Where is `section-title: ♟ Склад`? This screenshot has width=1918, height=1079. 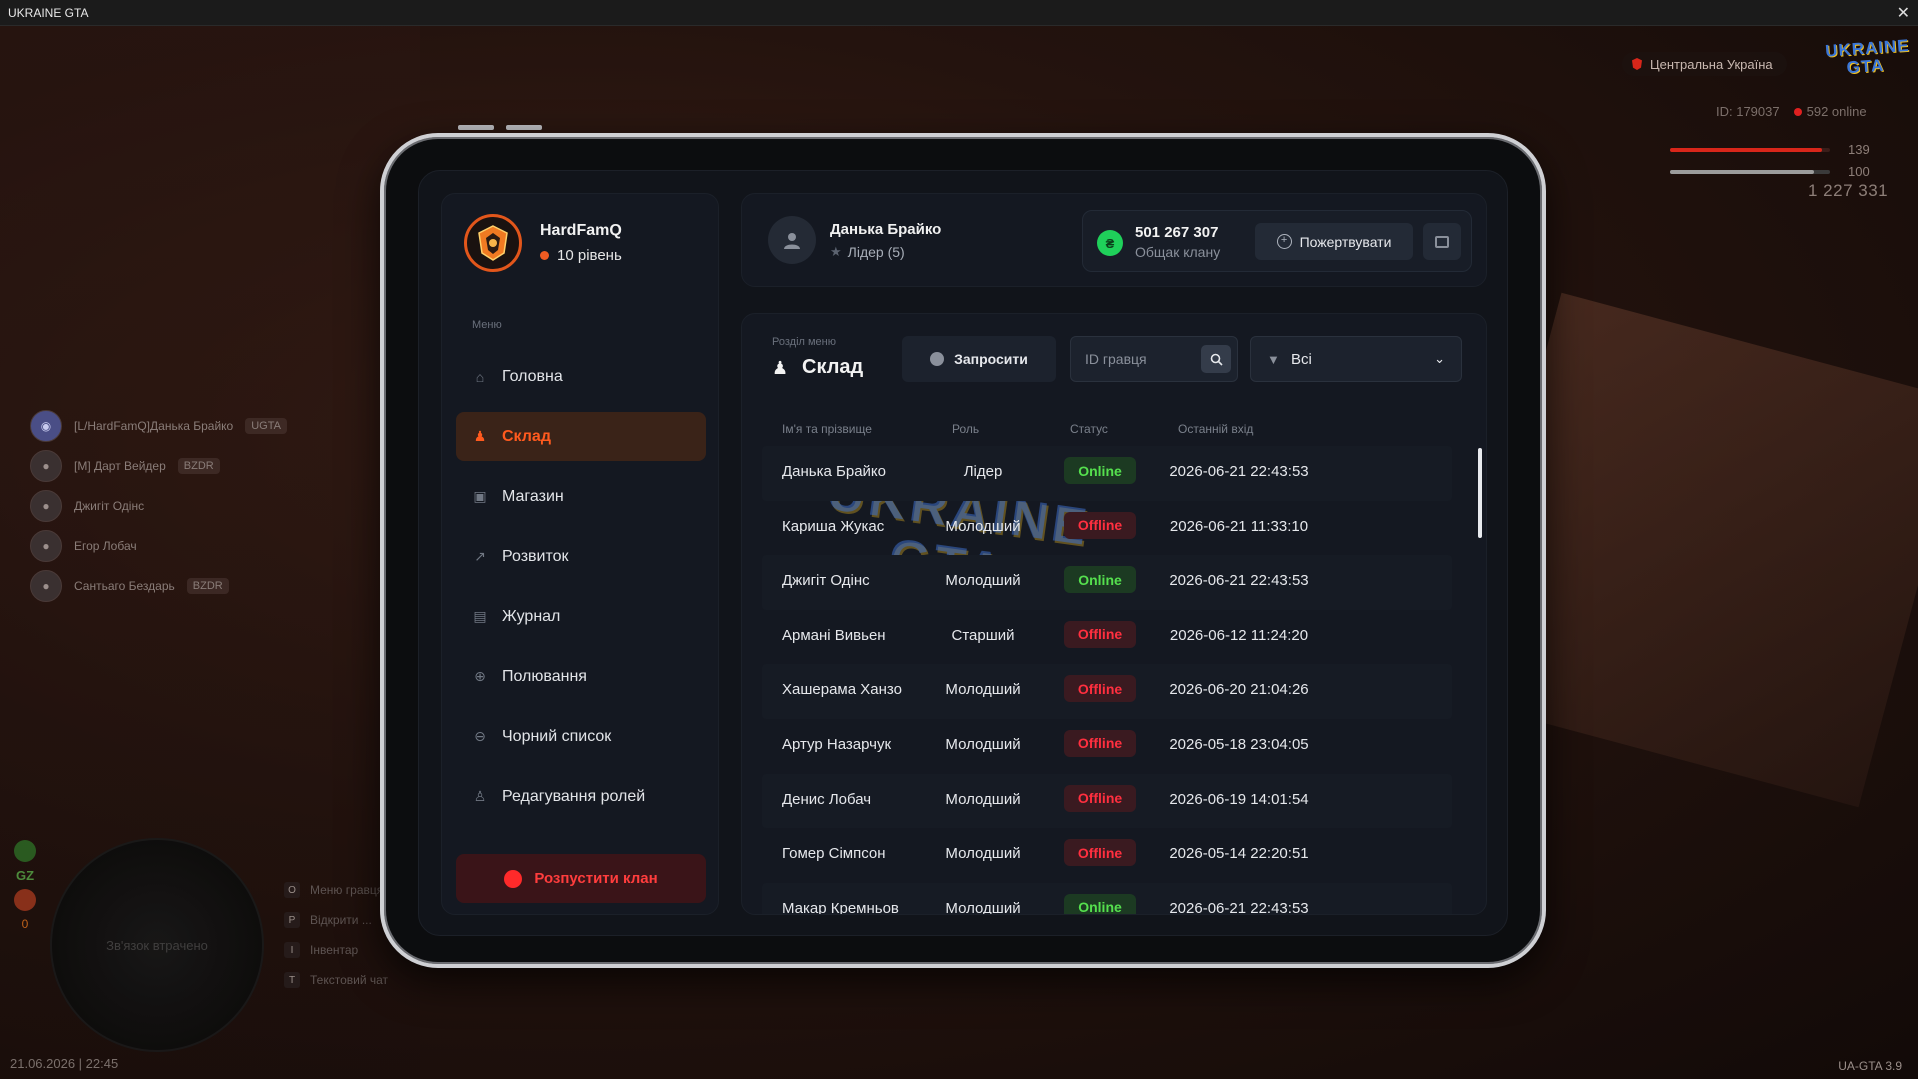
section-title: ♟ Склад is located at coordinates (817, 367).